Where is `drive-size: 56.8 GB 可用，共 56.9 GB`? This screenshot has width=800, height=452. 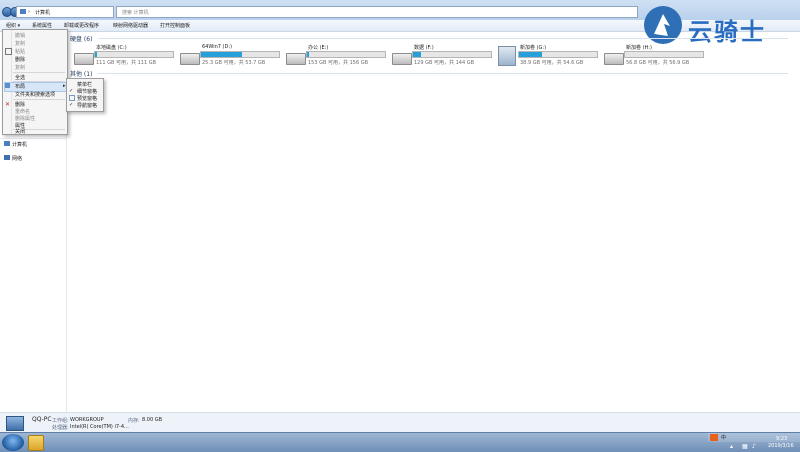 drive-size: 56.8 GB 可用，共 56.9 GB is located at coordinates (658, 63).